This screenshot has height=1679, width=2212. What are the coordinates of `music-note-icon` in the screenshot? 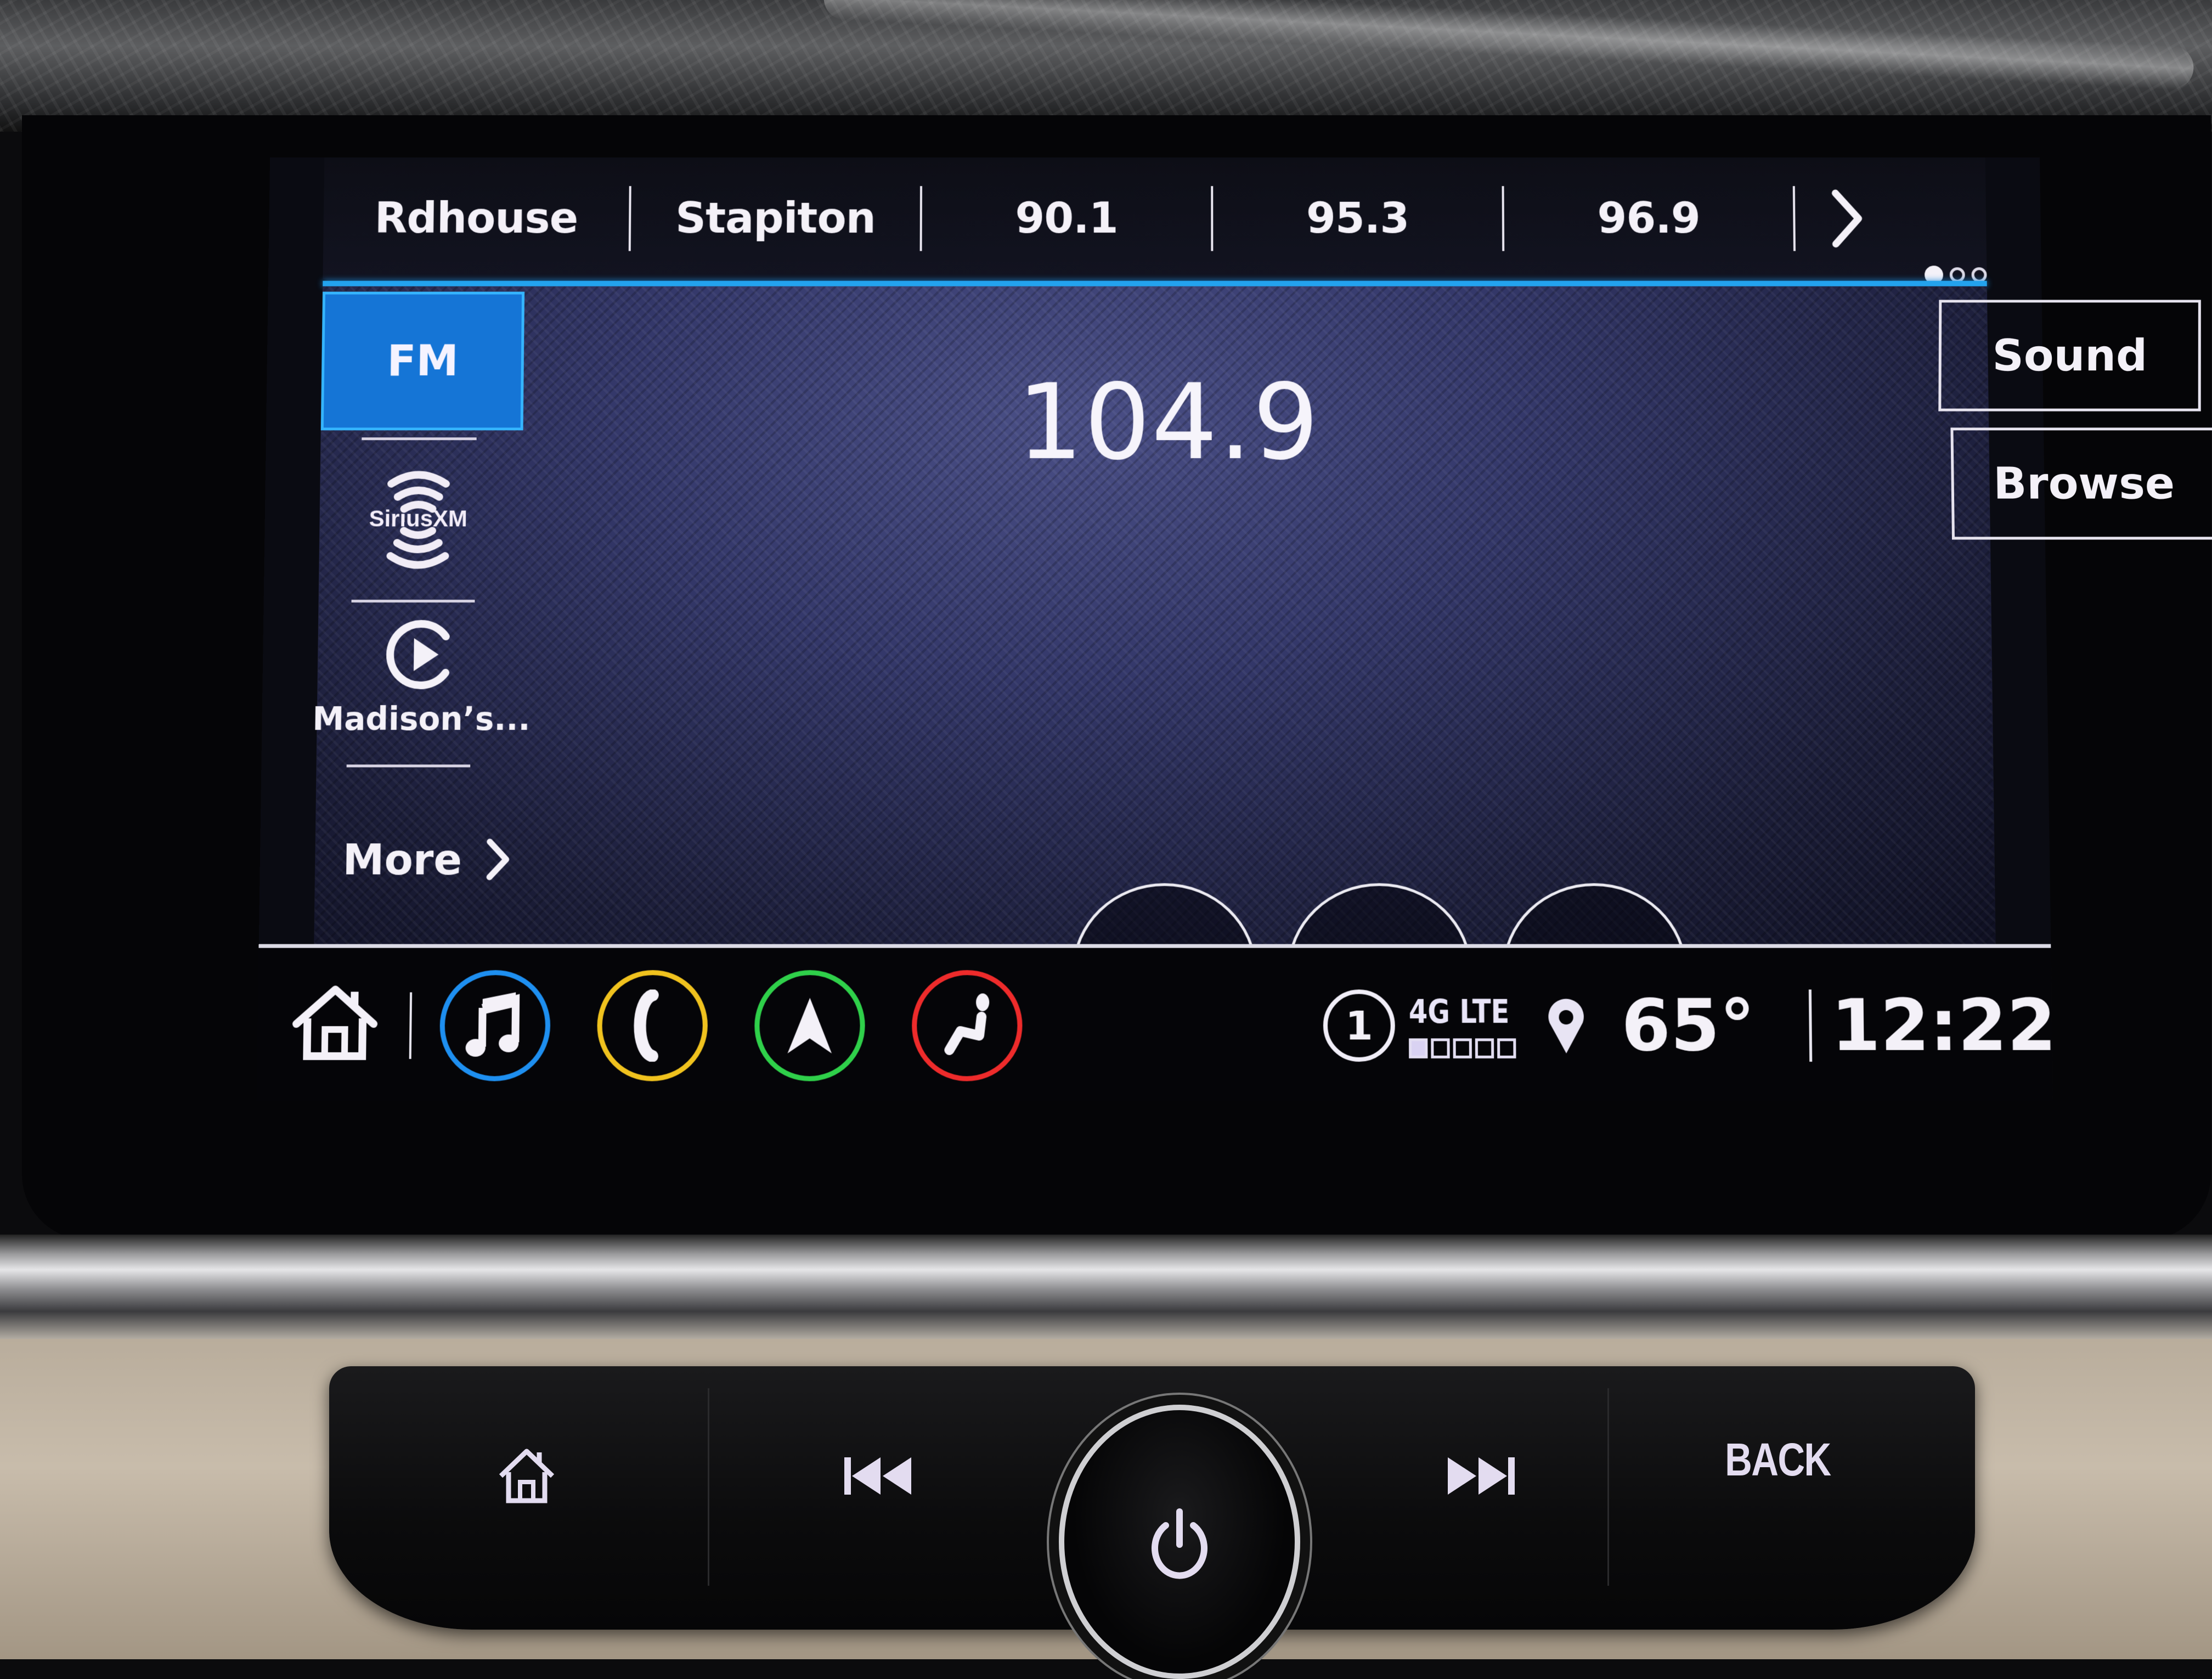 It's located at (495, 1025).